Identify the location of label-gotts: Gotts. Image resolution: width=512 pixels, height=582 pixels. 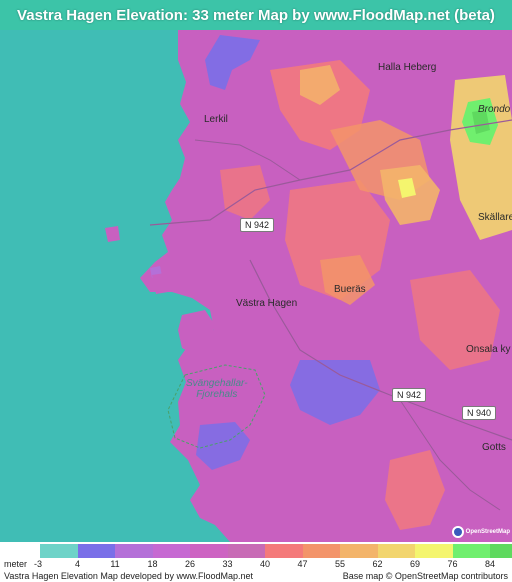
(494, 447).